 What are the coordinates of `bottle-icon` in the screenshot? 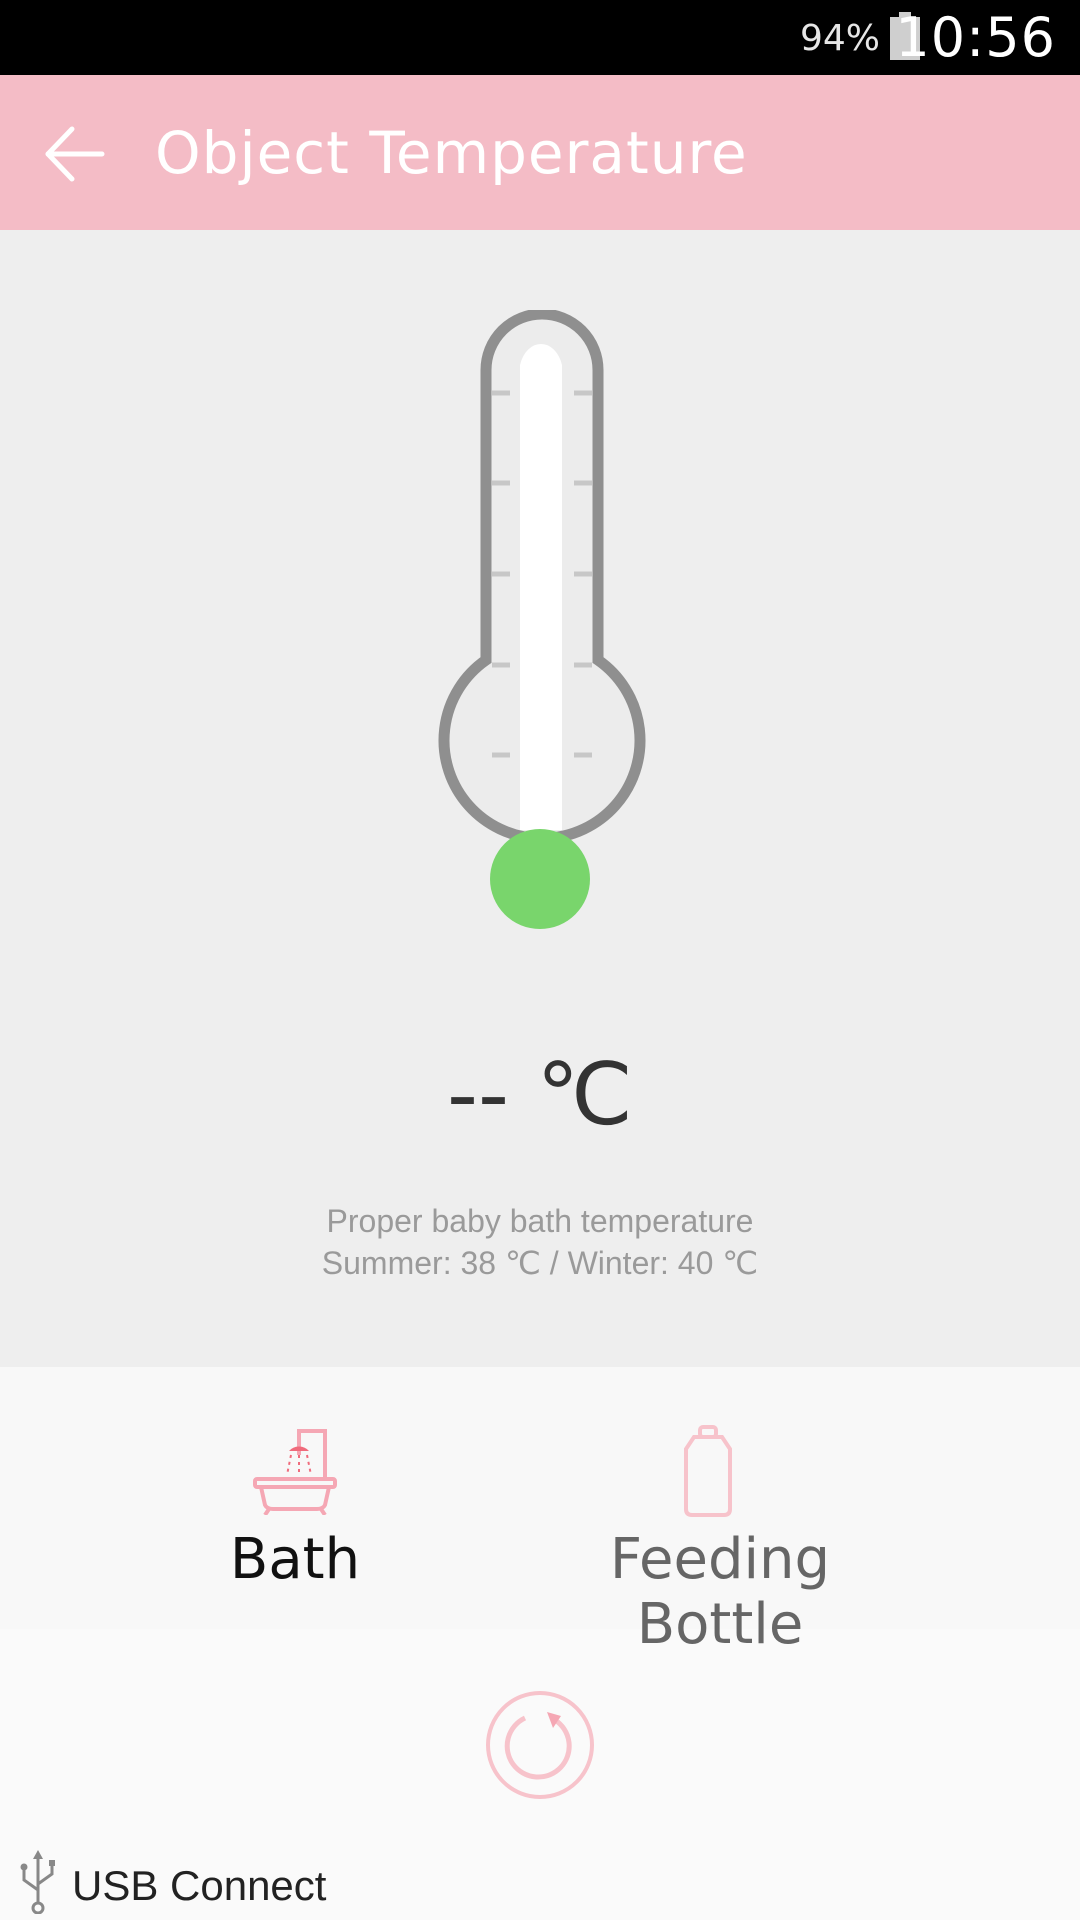 It's located at (708, 1473).